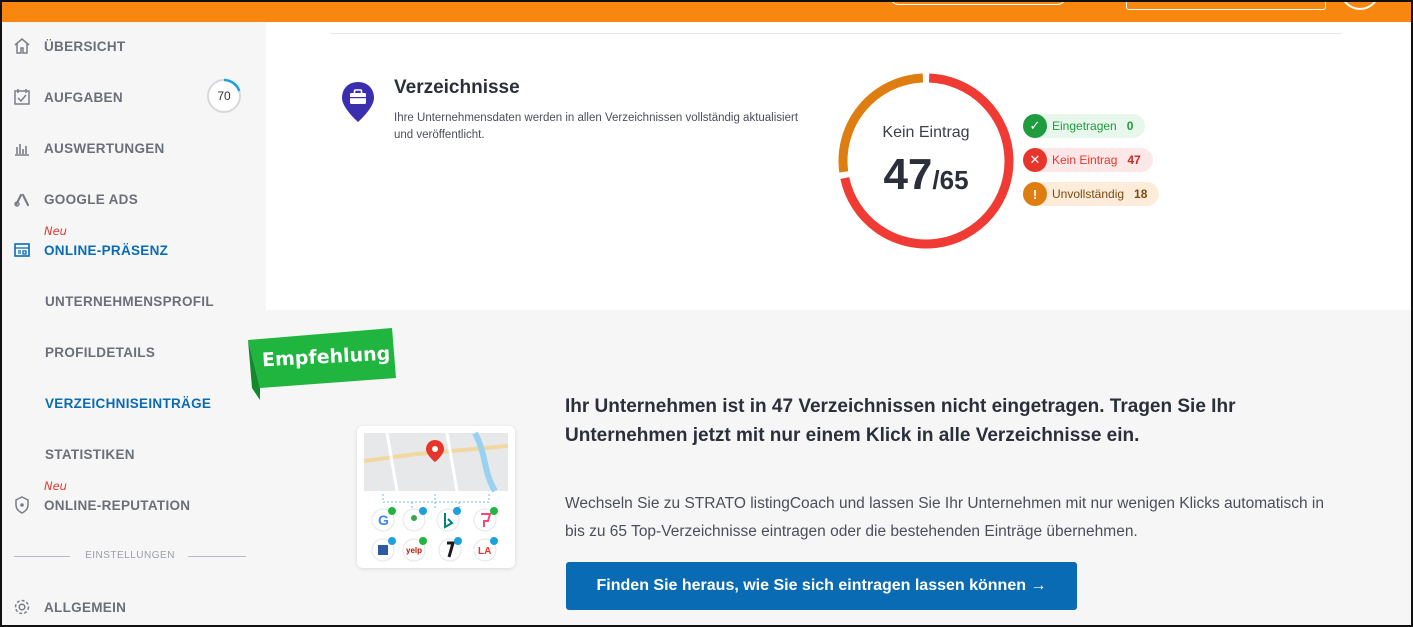  Describe the element at coordinates (22, 200) in the screenshot. I see `google-ads-icon` at that location.